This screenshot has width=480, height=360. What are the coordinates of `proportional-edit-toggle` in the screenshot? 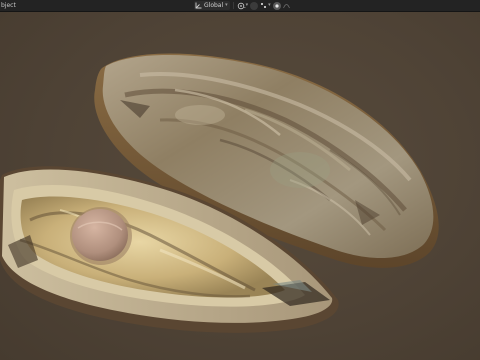 It's located at (276, 5).